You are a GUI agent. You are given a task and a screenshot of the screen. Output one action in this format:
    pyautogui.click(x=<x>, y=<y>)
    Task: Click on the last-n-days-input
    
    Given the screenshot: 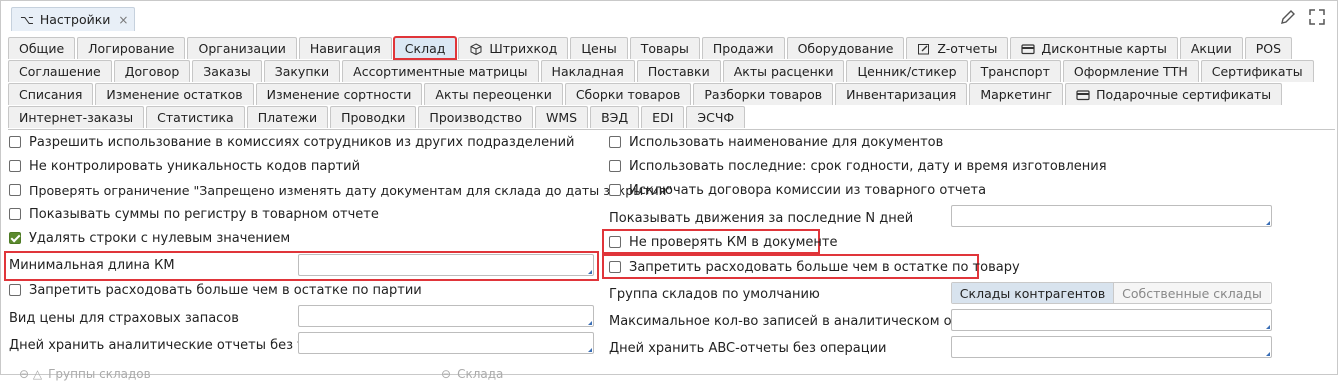 What is the action you would take?
    pyautogui.click(x=1111, y=216)
    